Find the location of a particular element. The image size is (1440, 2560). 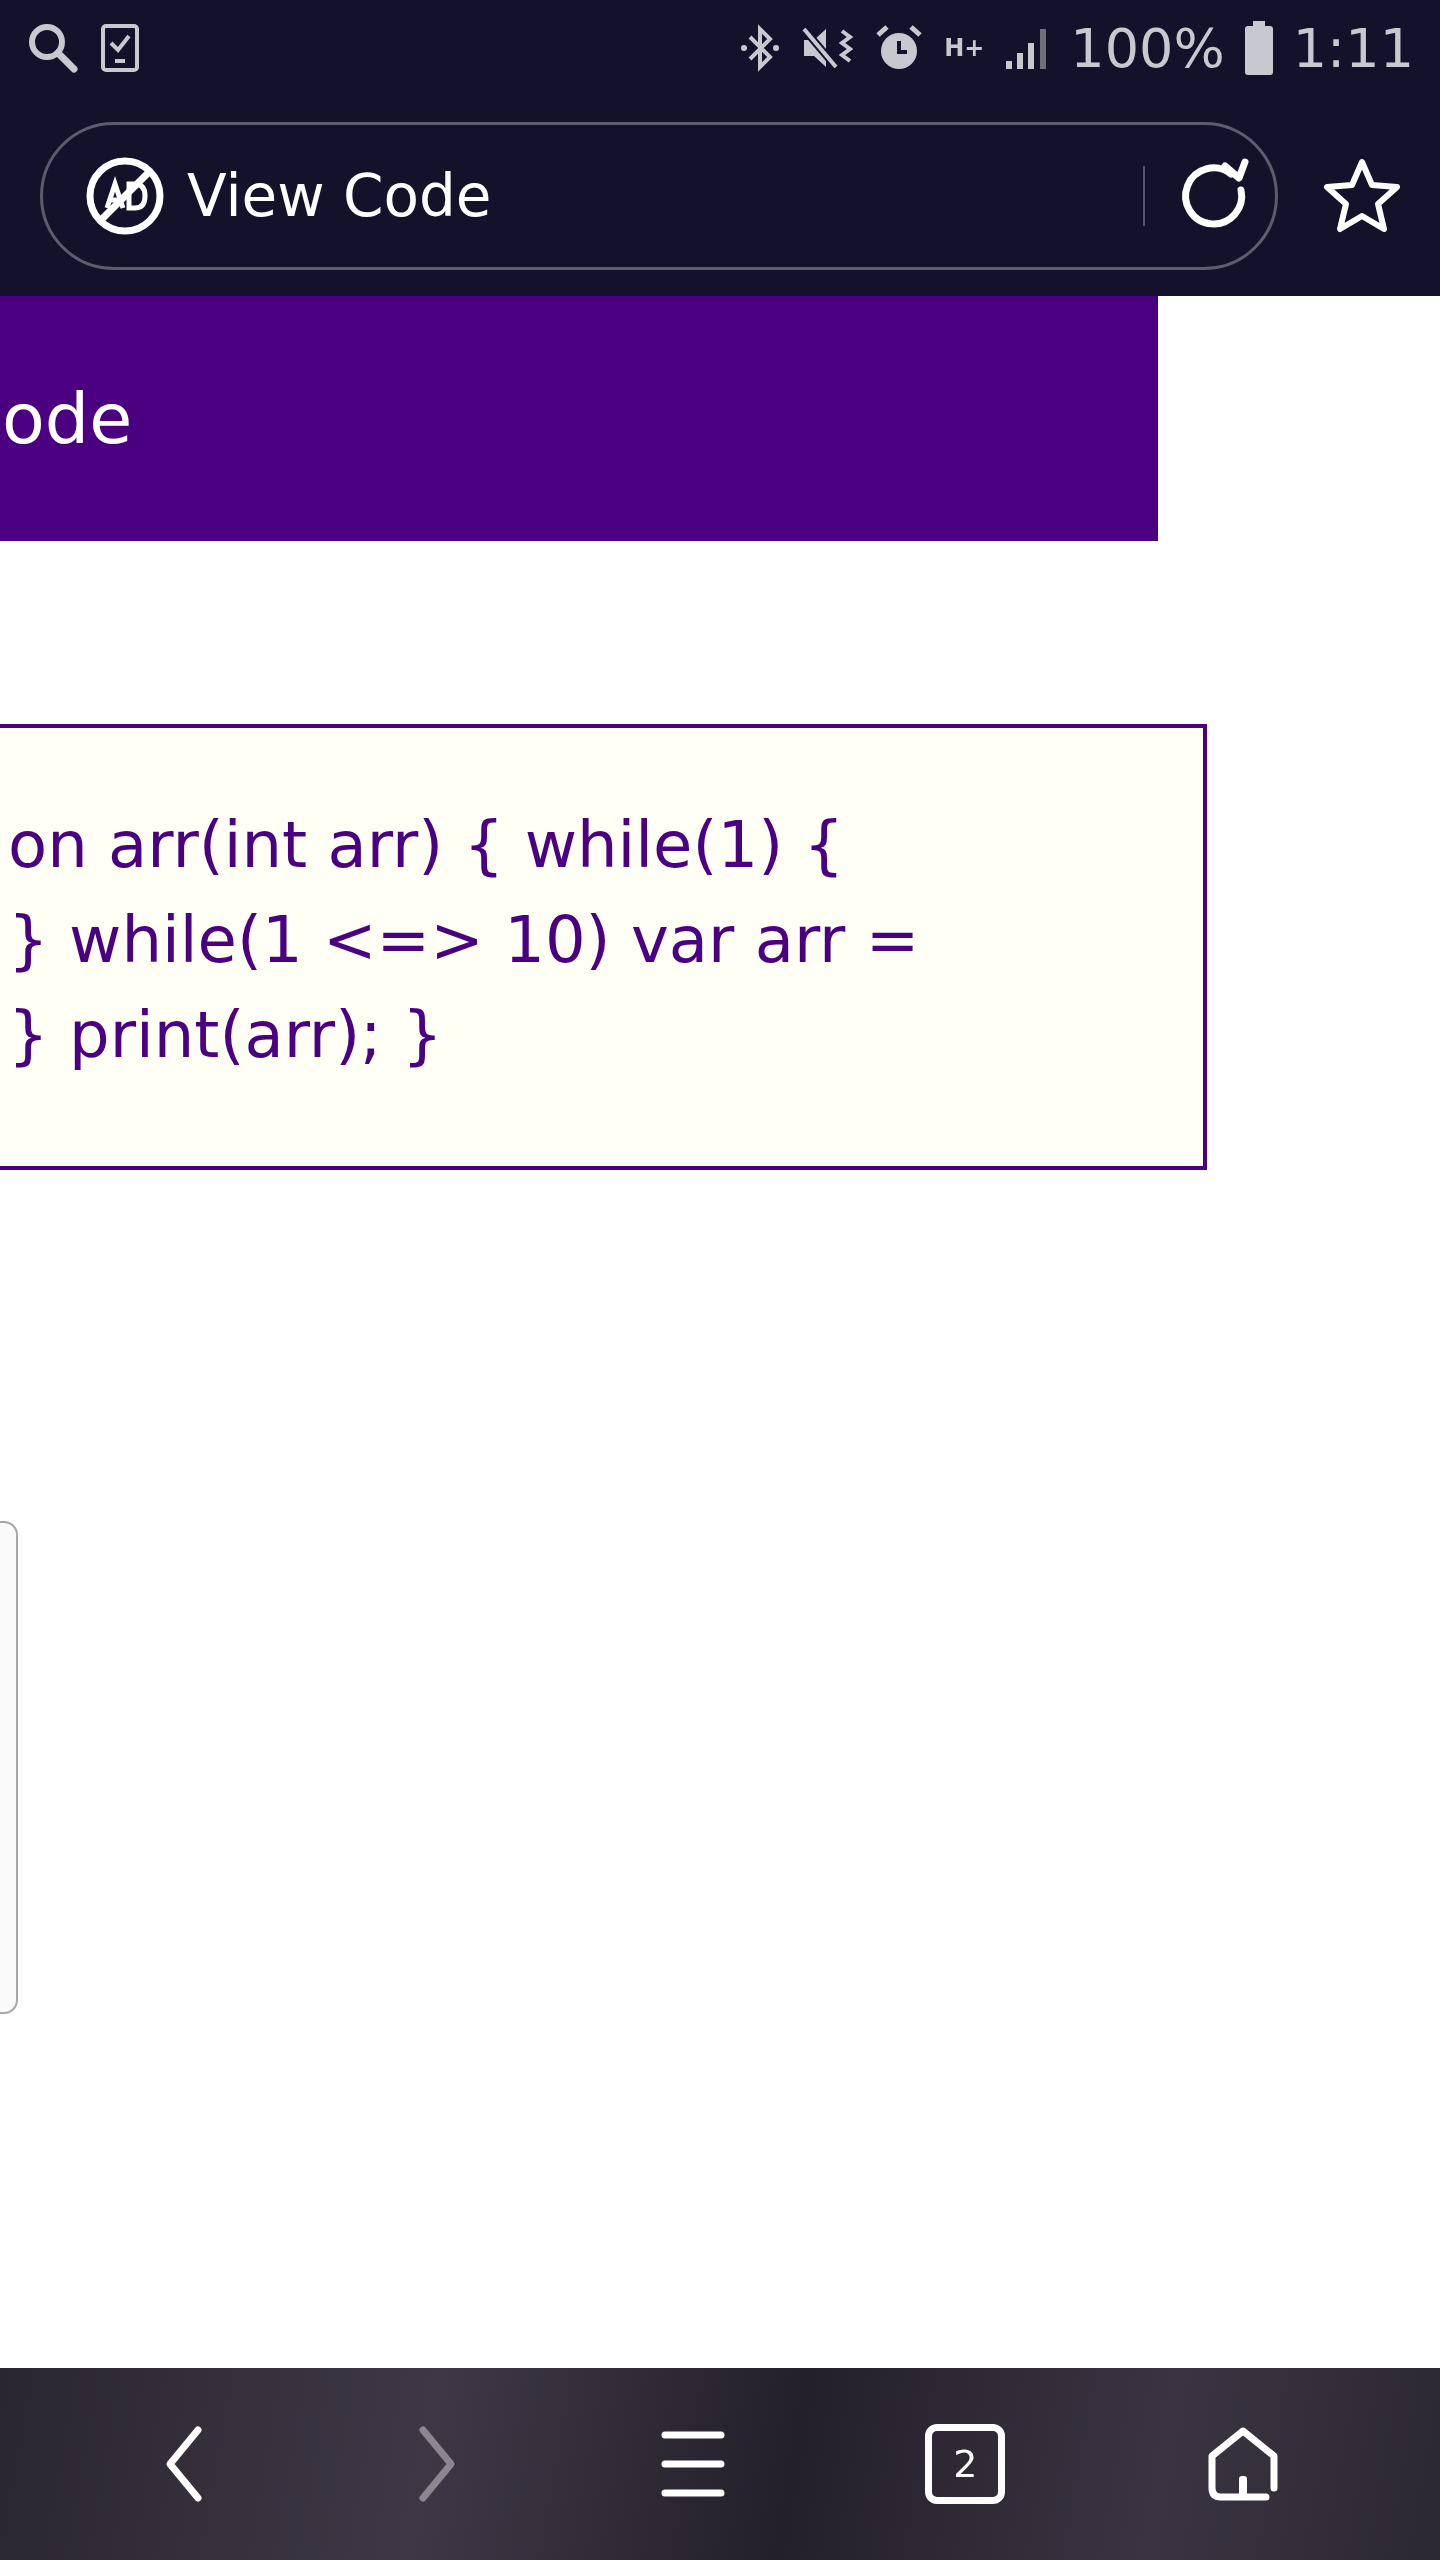

code-line: } while(1 <=> 10) var arr = is located at coordinates (464, 940).